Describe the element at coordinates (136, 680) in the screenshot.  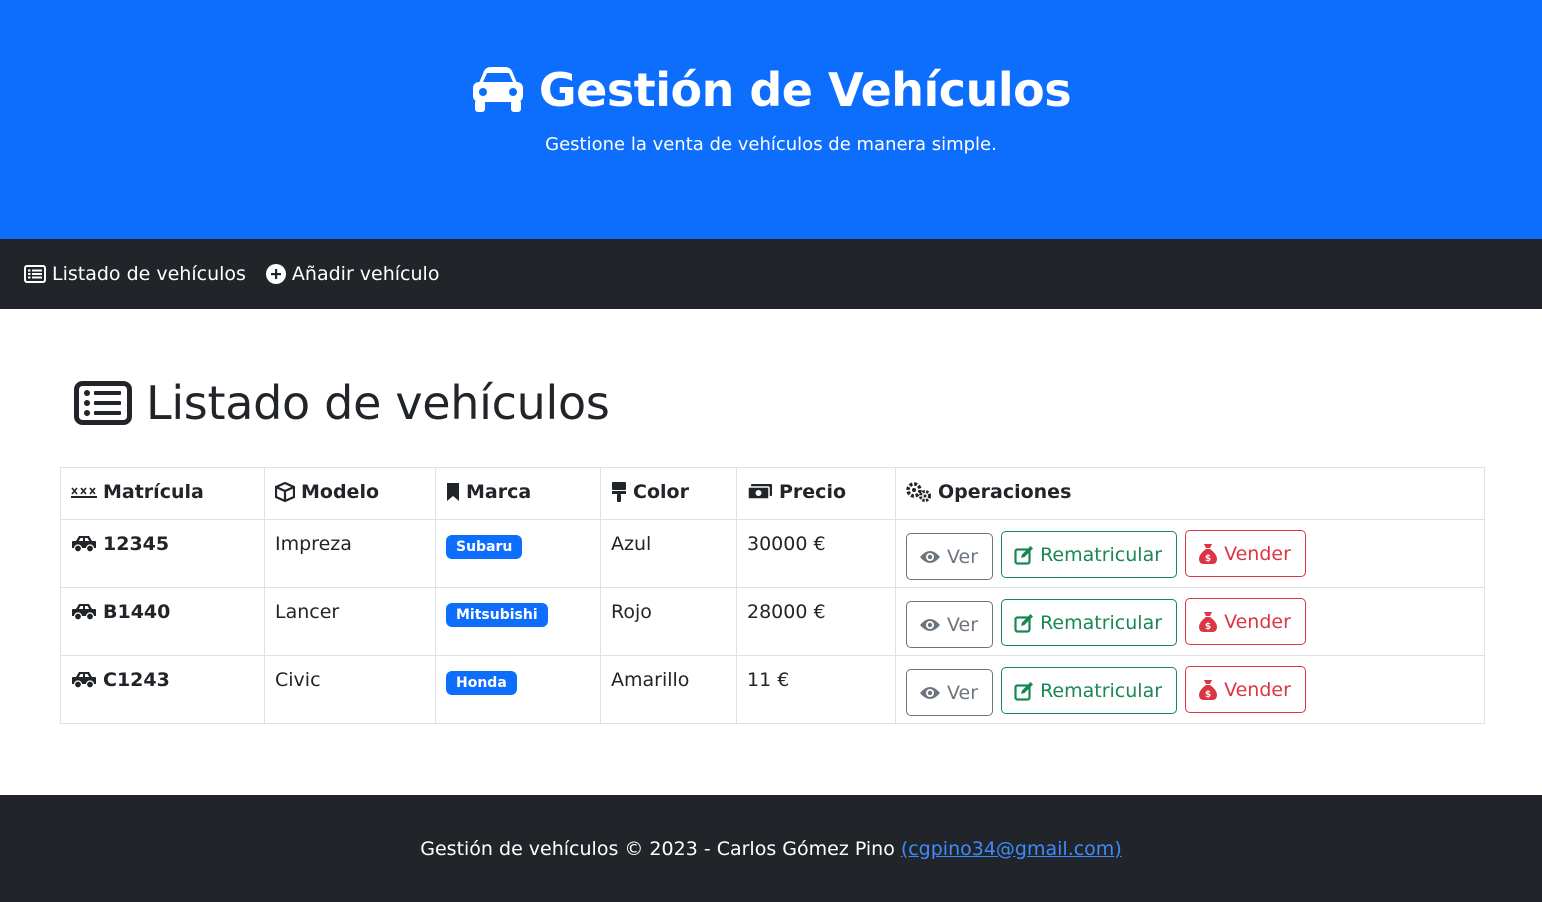
I see `plate-value: C1243` at that location.